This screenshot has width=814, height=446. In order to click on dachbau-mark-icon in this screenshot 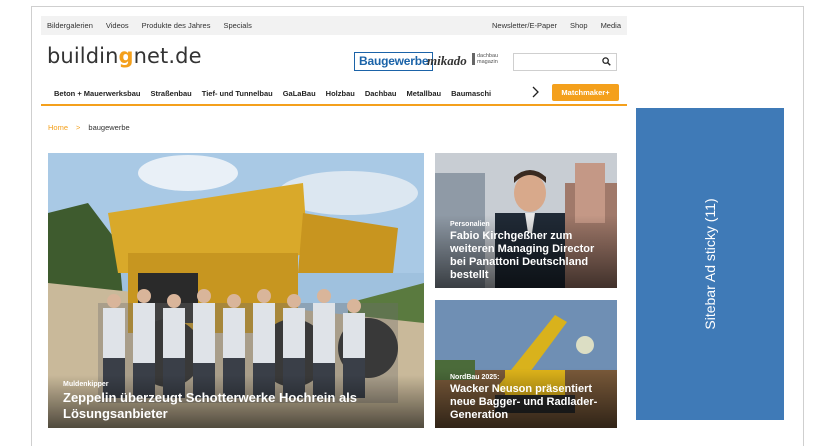, I will do `click(473, 59)`.